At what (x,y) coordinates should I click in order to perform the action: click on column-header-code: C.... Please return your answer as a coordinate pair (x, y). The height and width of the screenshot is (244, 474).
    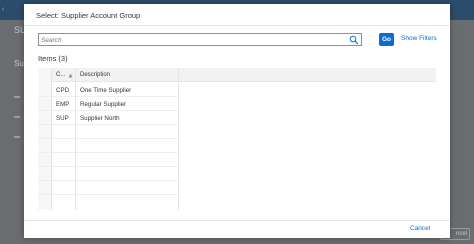
    Looking at the image, I should click on (60, 75).